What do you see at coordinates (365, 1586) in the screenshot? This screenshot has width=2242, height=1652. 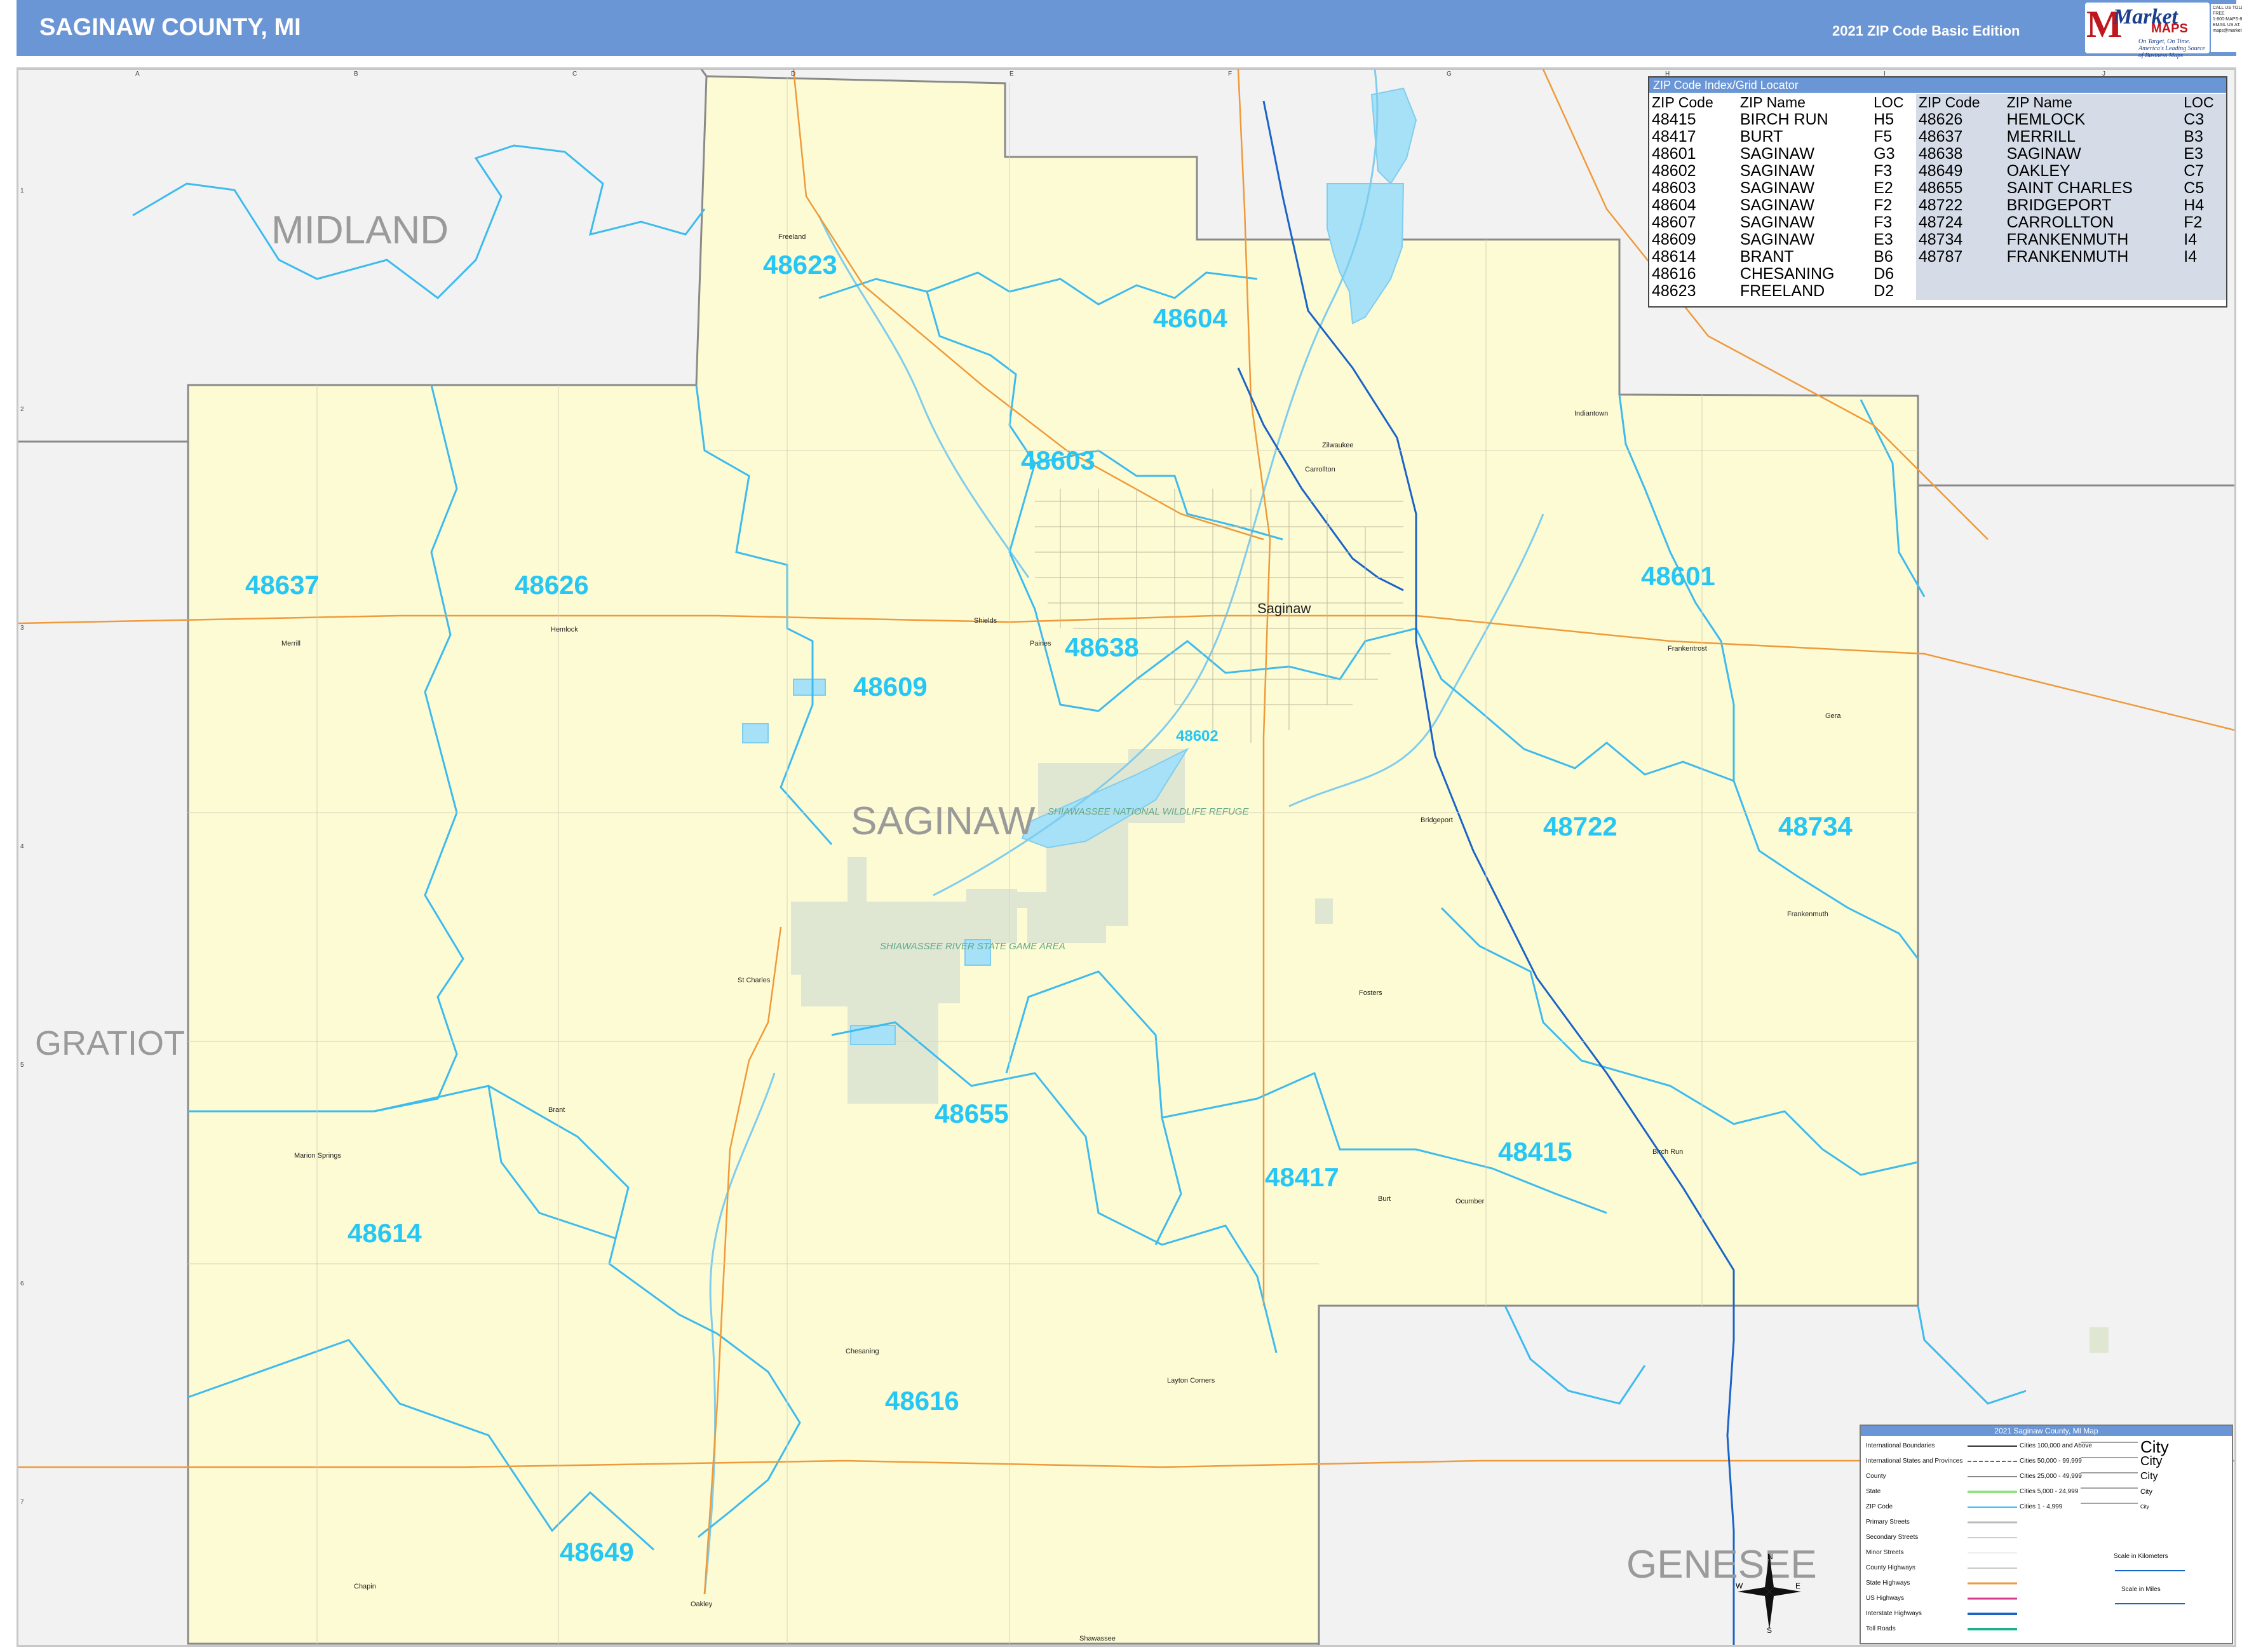 I see `place-label: Chapin` at bounding box center [365, 1586].